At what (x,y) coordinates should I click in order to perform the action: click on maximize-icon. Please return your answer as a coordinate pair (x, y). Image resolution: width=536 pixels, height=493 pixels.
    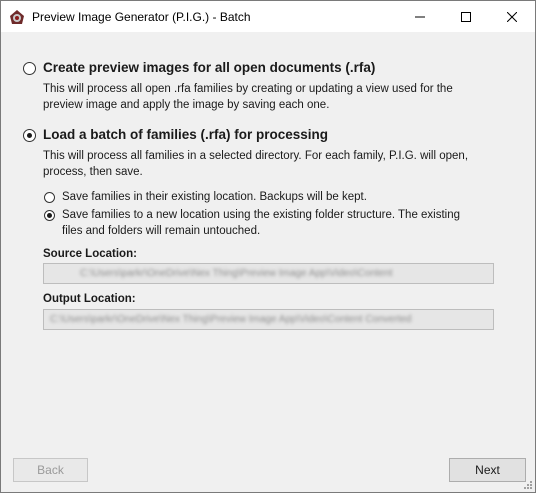
    Looking at the image, I should click on (466, 16).